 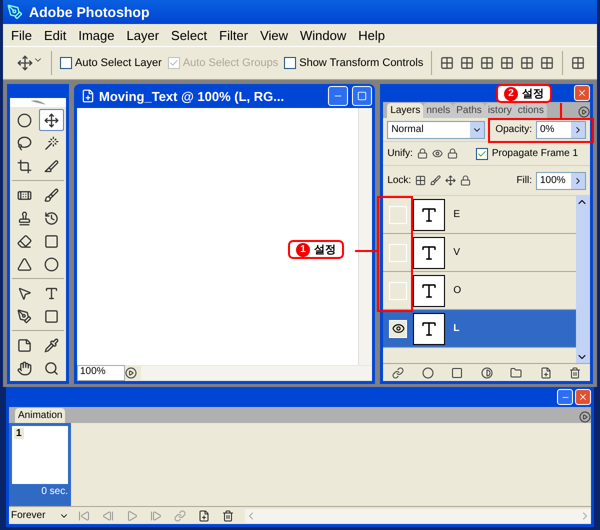 What do you see at coordinates (30, 63) in the screenshot?
I see `move-tool-icon` at bounding box center [30, 63].